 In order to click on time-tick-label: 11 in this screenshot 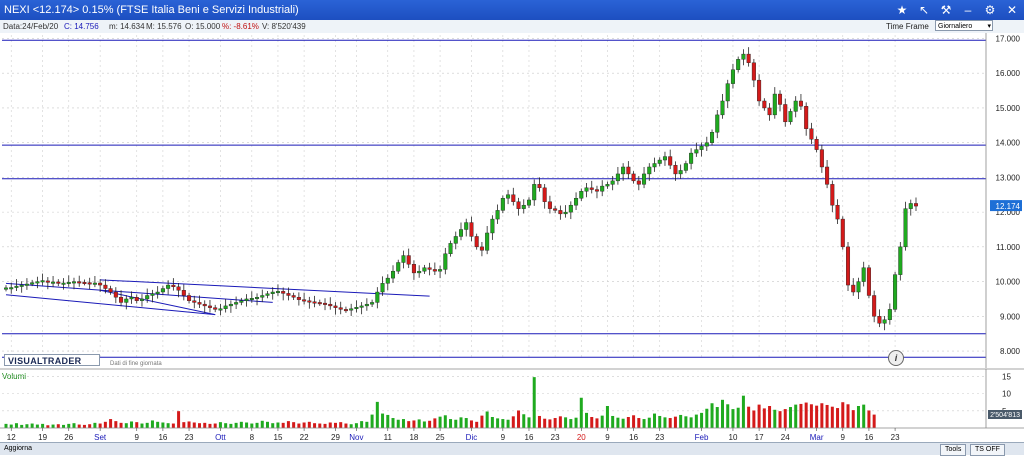, I will do `click(388, 437)`.